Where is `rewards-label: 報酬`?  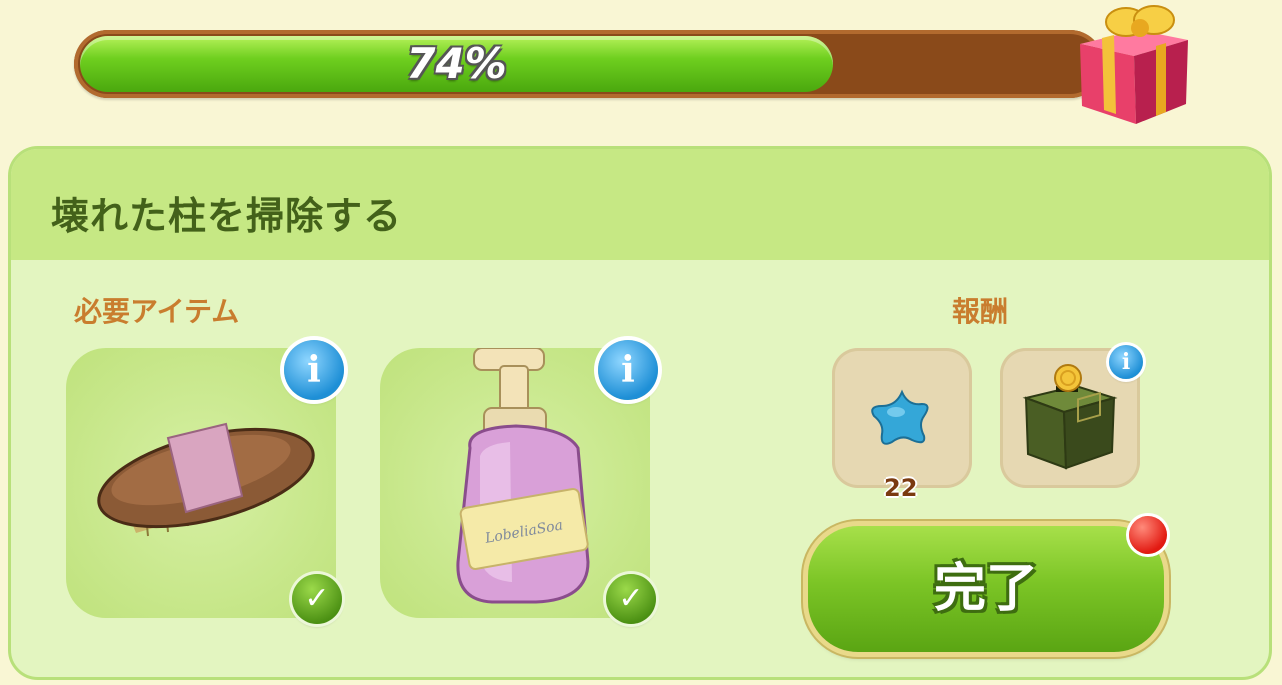 rewards-label: 報酬 is located at coordinates (980, 311).